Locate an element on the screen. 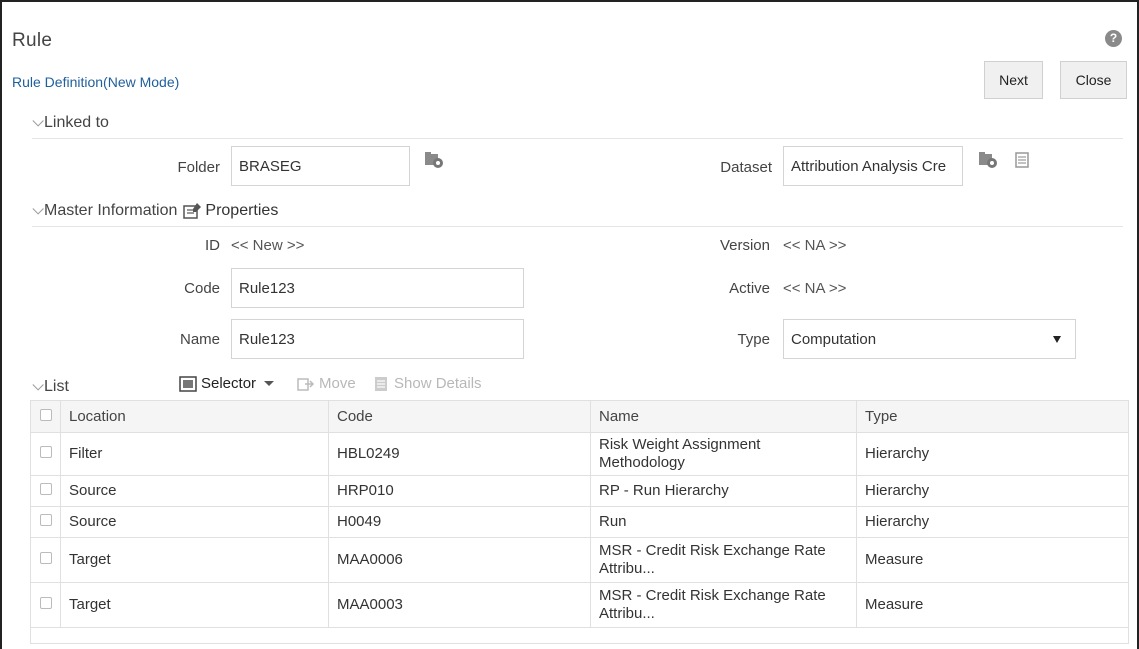 This screenshot has width=1139, height=649. folder-field: BRASEG is located at coordinates (320, 166).